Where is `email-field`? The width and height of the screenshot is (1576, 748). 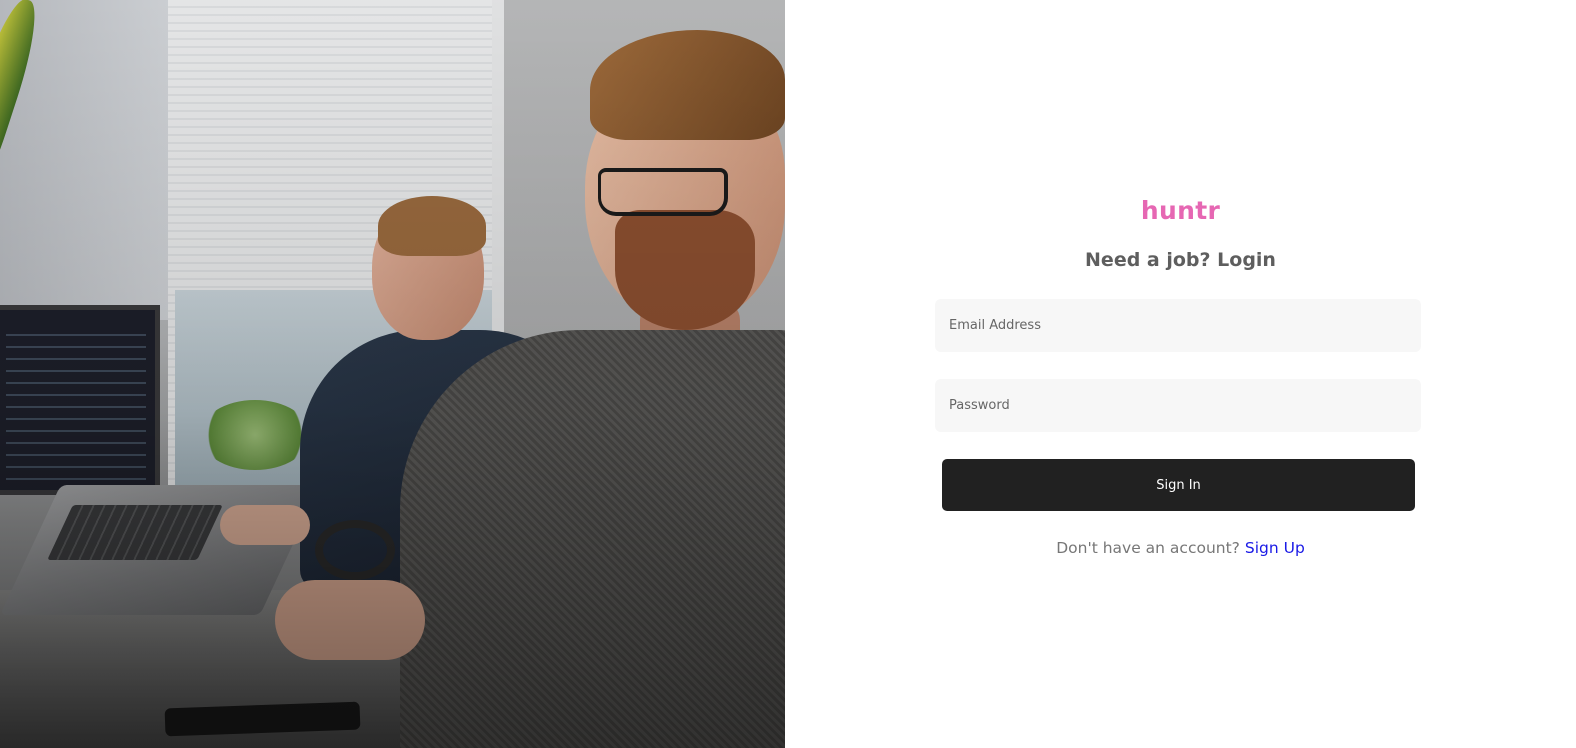
email-field is located at coordinates (1178, 325).